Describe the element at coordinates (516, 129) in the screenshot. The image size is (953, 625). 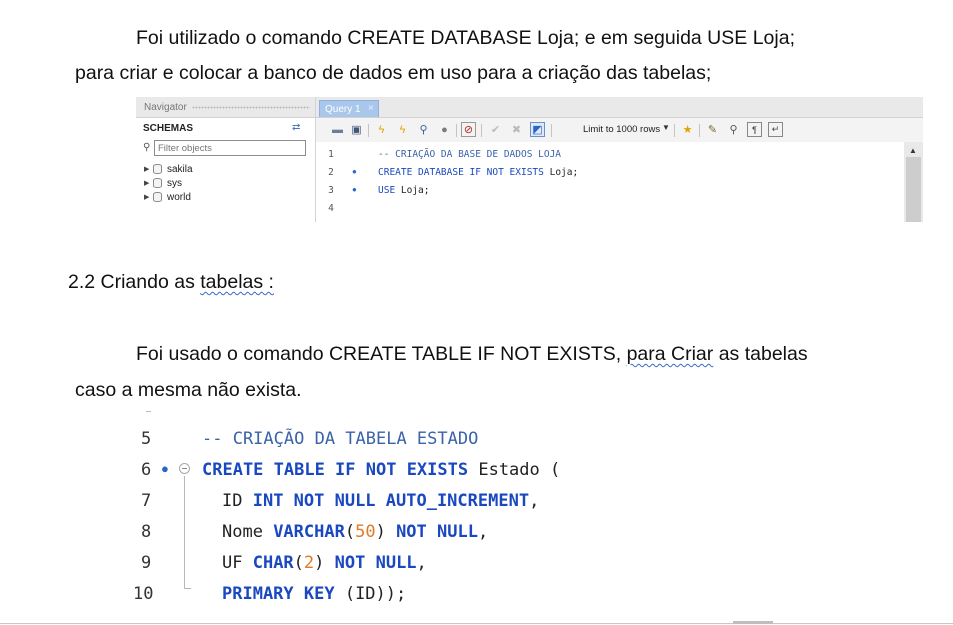
I see `rollback-icon: ✖` at that location.